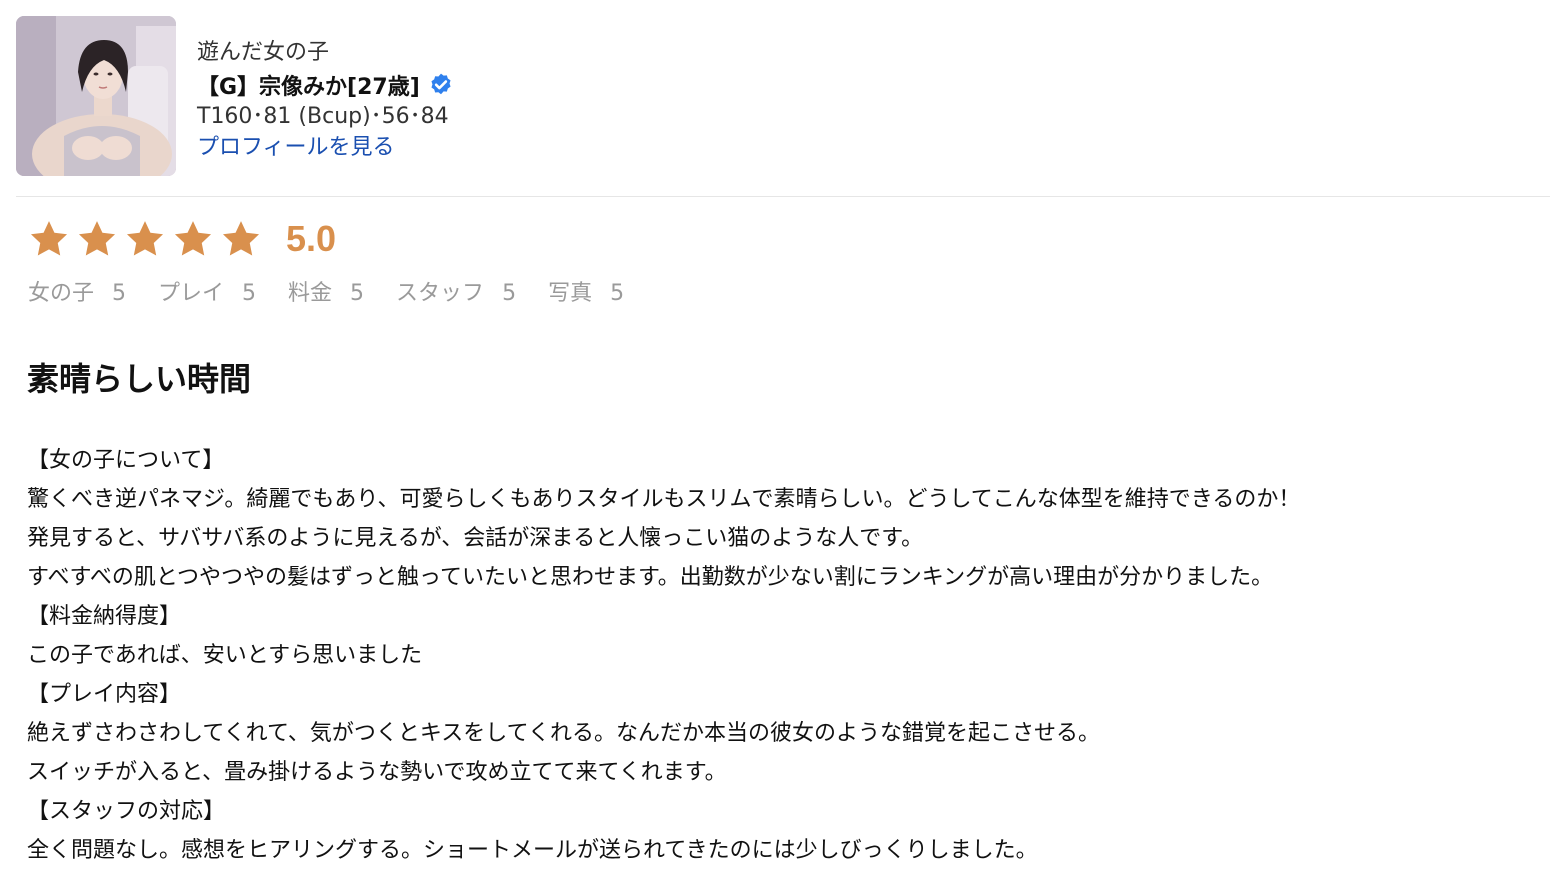  I want to click on sub-rating-label: 写真, so click(570, 293).